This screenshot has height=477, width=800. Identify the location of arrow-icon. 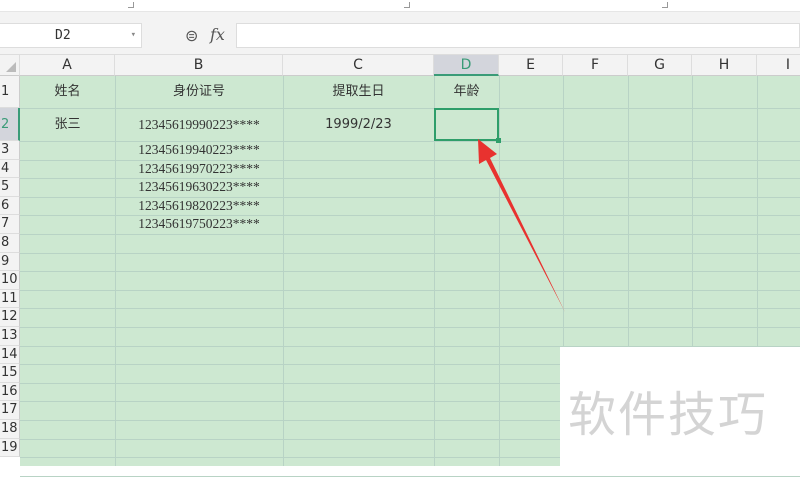
(521, 225).